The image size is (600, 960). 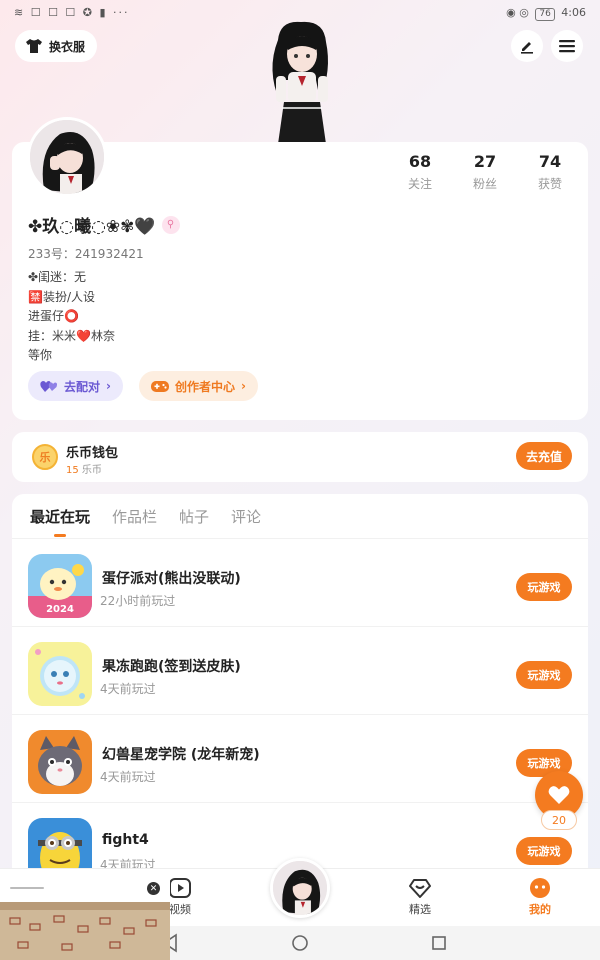 I want to click on game-title: fight4, so click(x=125, y=840).